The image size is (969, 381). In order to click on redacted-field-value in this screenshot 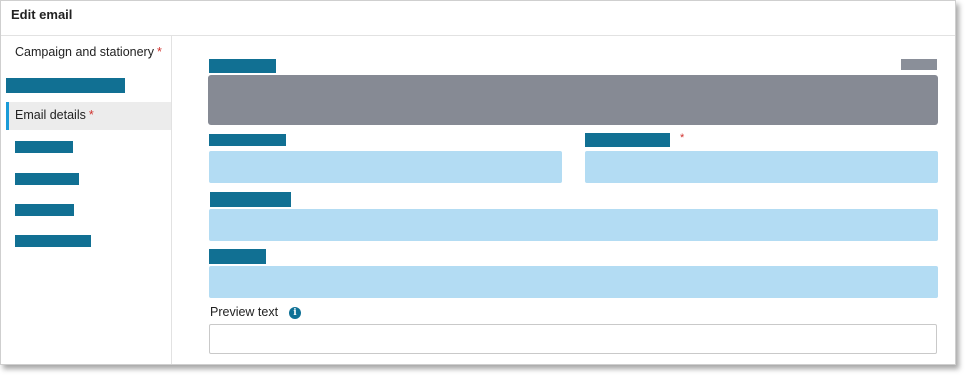, I will do `click(573, 100)`.